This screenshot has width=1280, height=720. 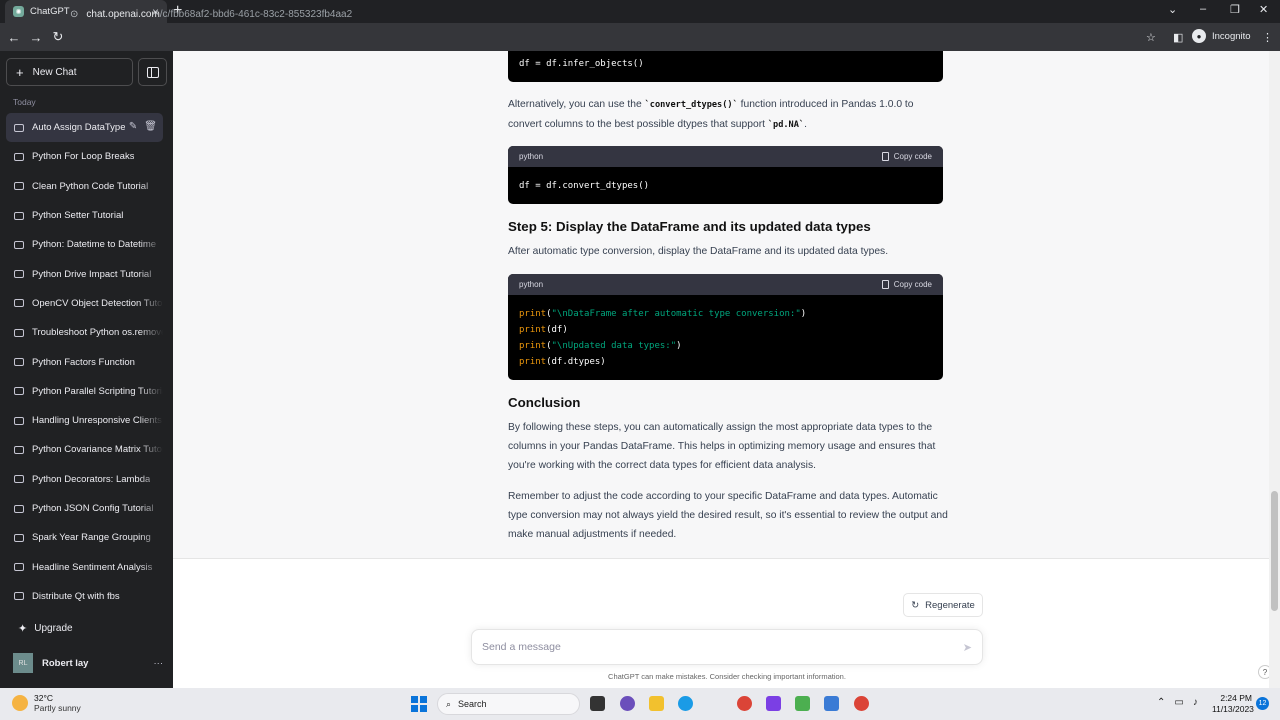 What do you see at coordinates (91, 538) in the screenshot?
I see `chat-item-label: Spark Year Range Grouping` at bounding box center [91, 538].